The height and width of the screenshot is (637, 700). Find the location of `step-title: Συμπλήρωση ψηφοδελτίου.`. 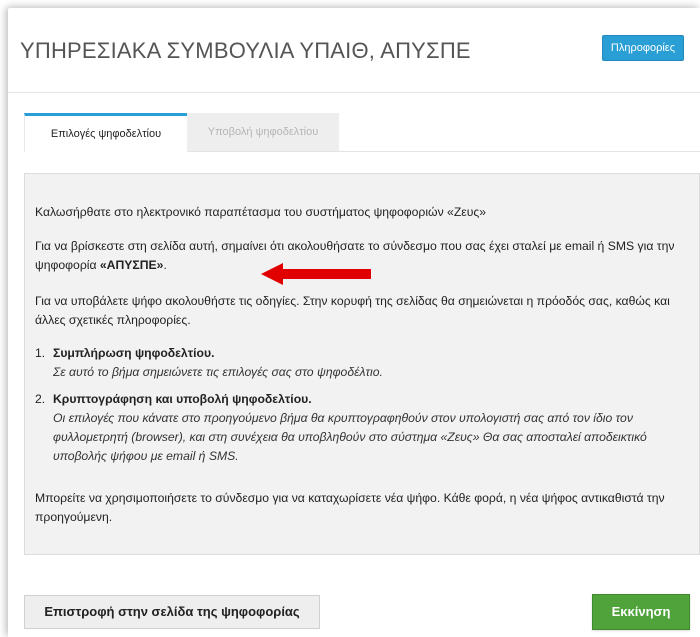

step-title: Συμπλήρωση ψηφοδελτίου. is located at coordinates (134, 353).